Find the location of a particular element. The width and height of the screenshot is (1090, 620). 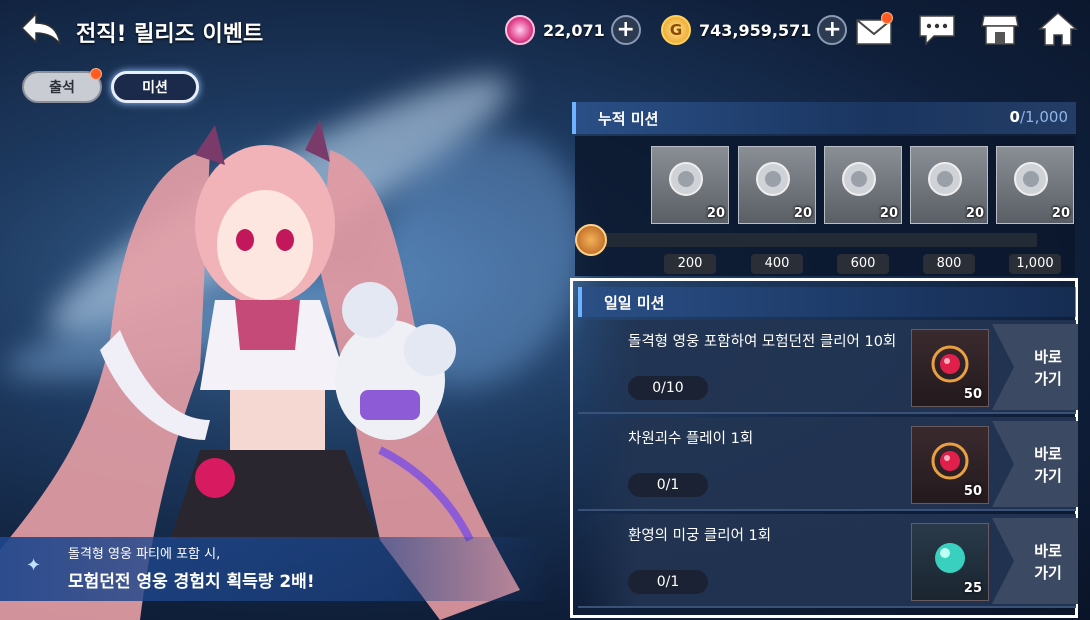

add-gem-button: + is located at coordinates (625, 30).